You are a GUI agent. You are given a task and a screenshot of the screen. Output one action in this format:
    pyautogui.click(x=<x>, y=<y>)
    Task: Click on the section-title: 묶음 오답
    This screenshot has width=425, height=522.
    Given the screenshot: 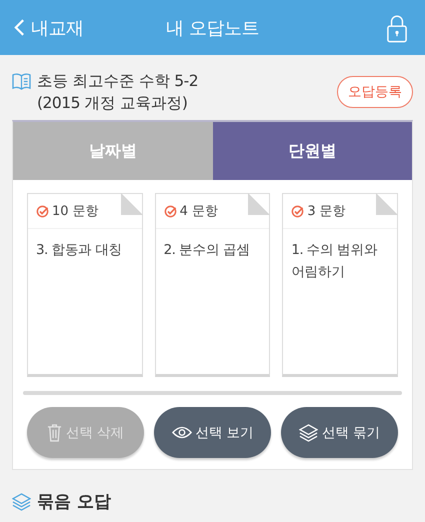 What is the action you would take?
    pyautogui.click(x=74, y=502)
    